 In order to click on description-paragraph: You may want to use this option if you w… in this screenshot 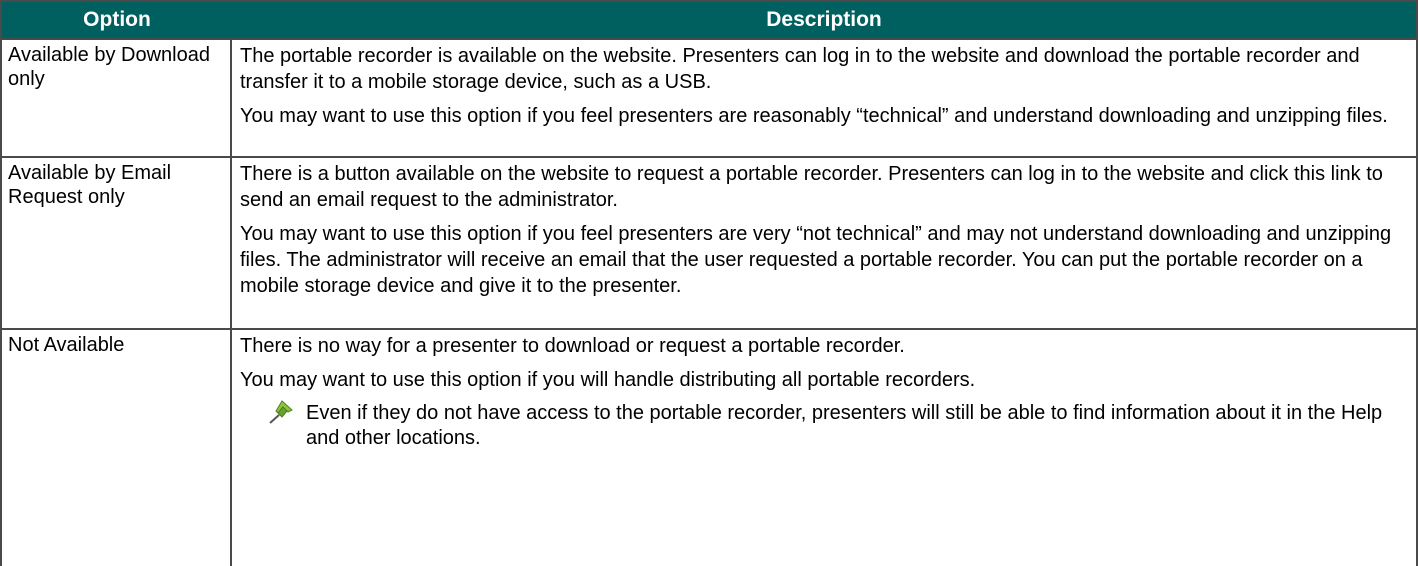, I will do `click(608, 380)`.